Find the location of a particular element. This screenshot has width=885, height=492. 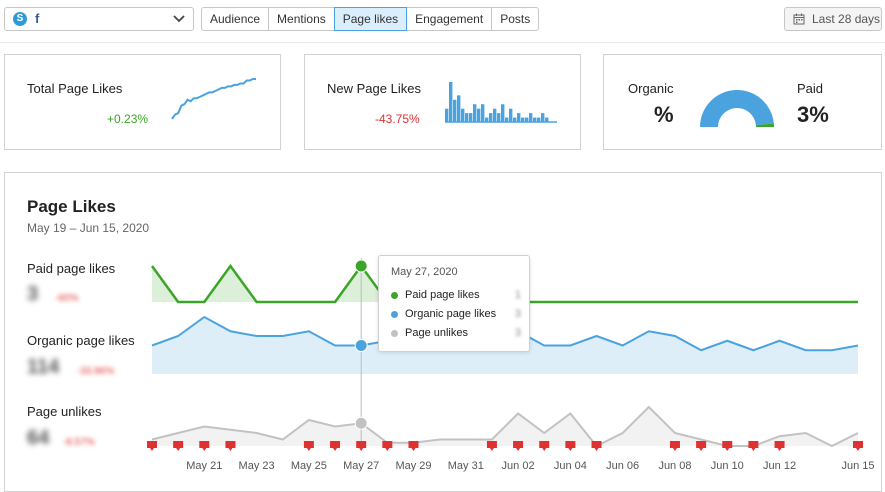

sparkline-line is located at coordinates (213, 99).